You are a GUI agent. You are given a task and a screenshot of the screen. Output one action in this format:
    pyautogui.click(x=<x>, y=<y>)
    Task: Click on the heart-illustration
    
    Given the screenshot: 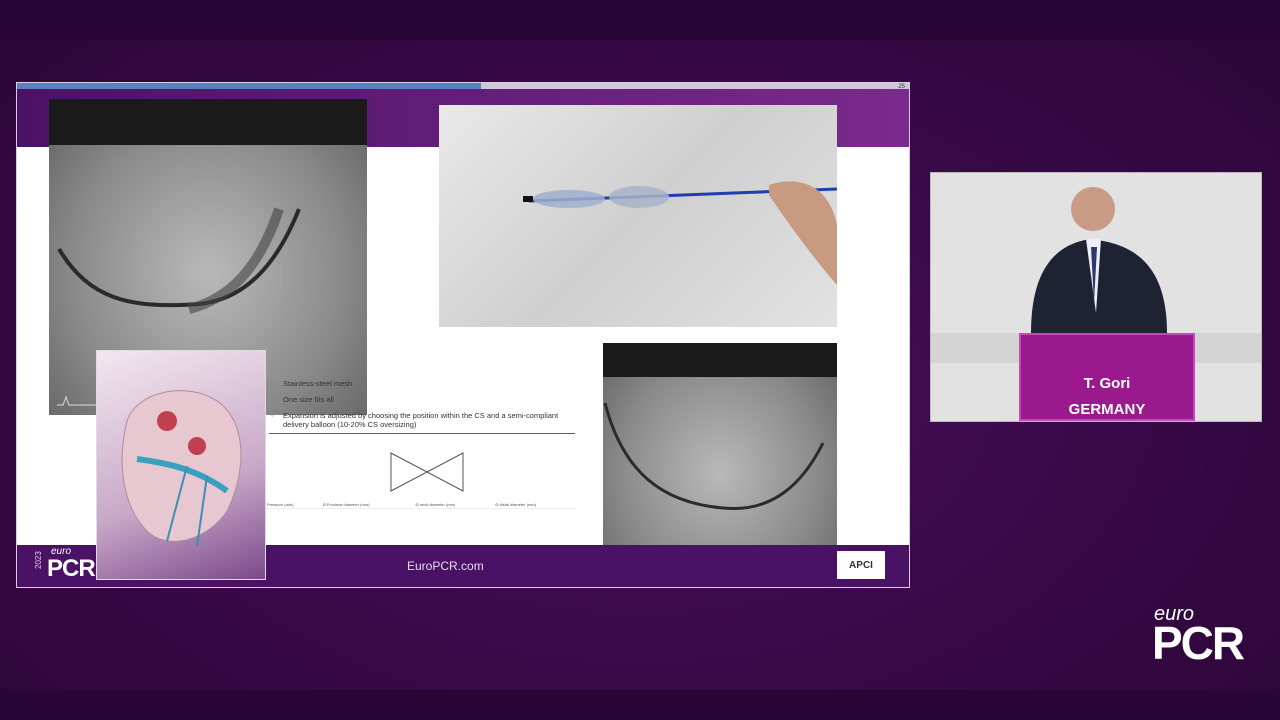 What is the action you would take?
    pyautogui.click(x=181, y=465)
    